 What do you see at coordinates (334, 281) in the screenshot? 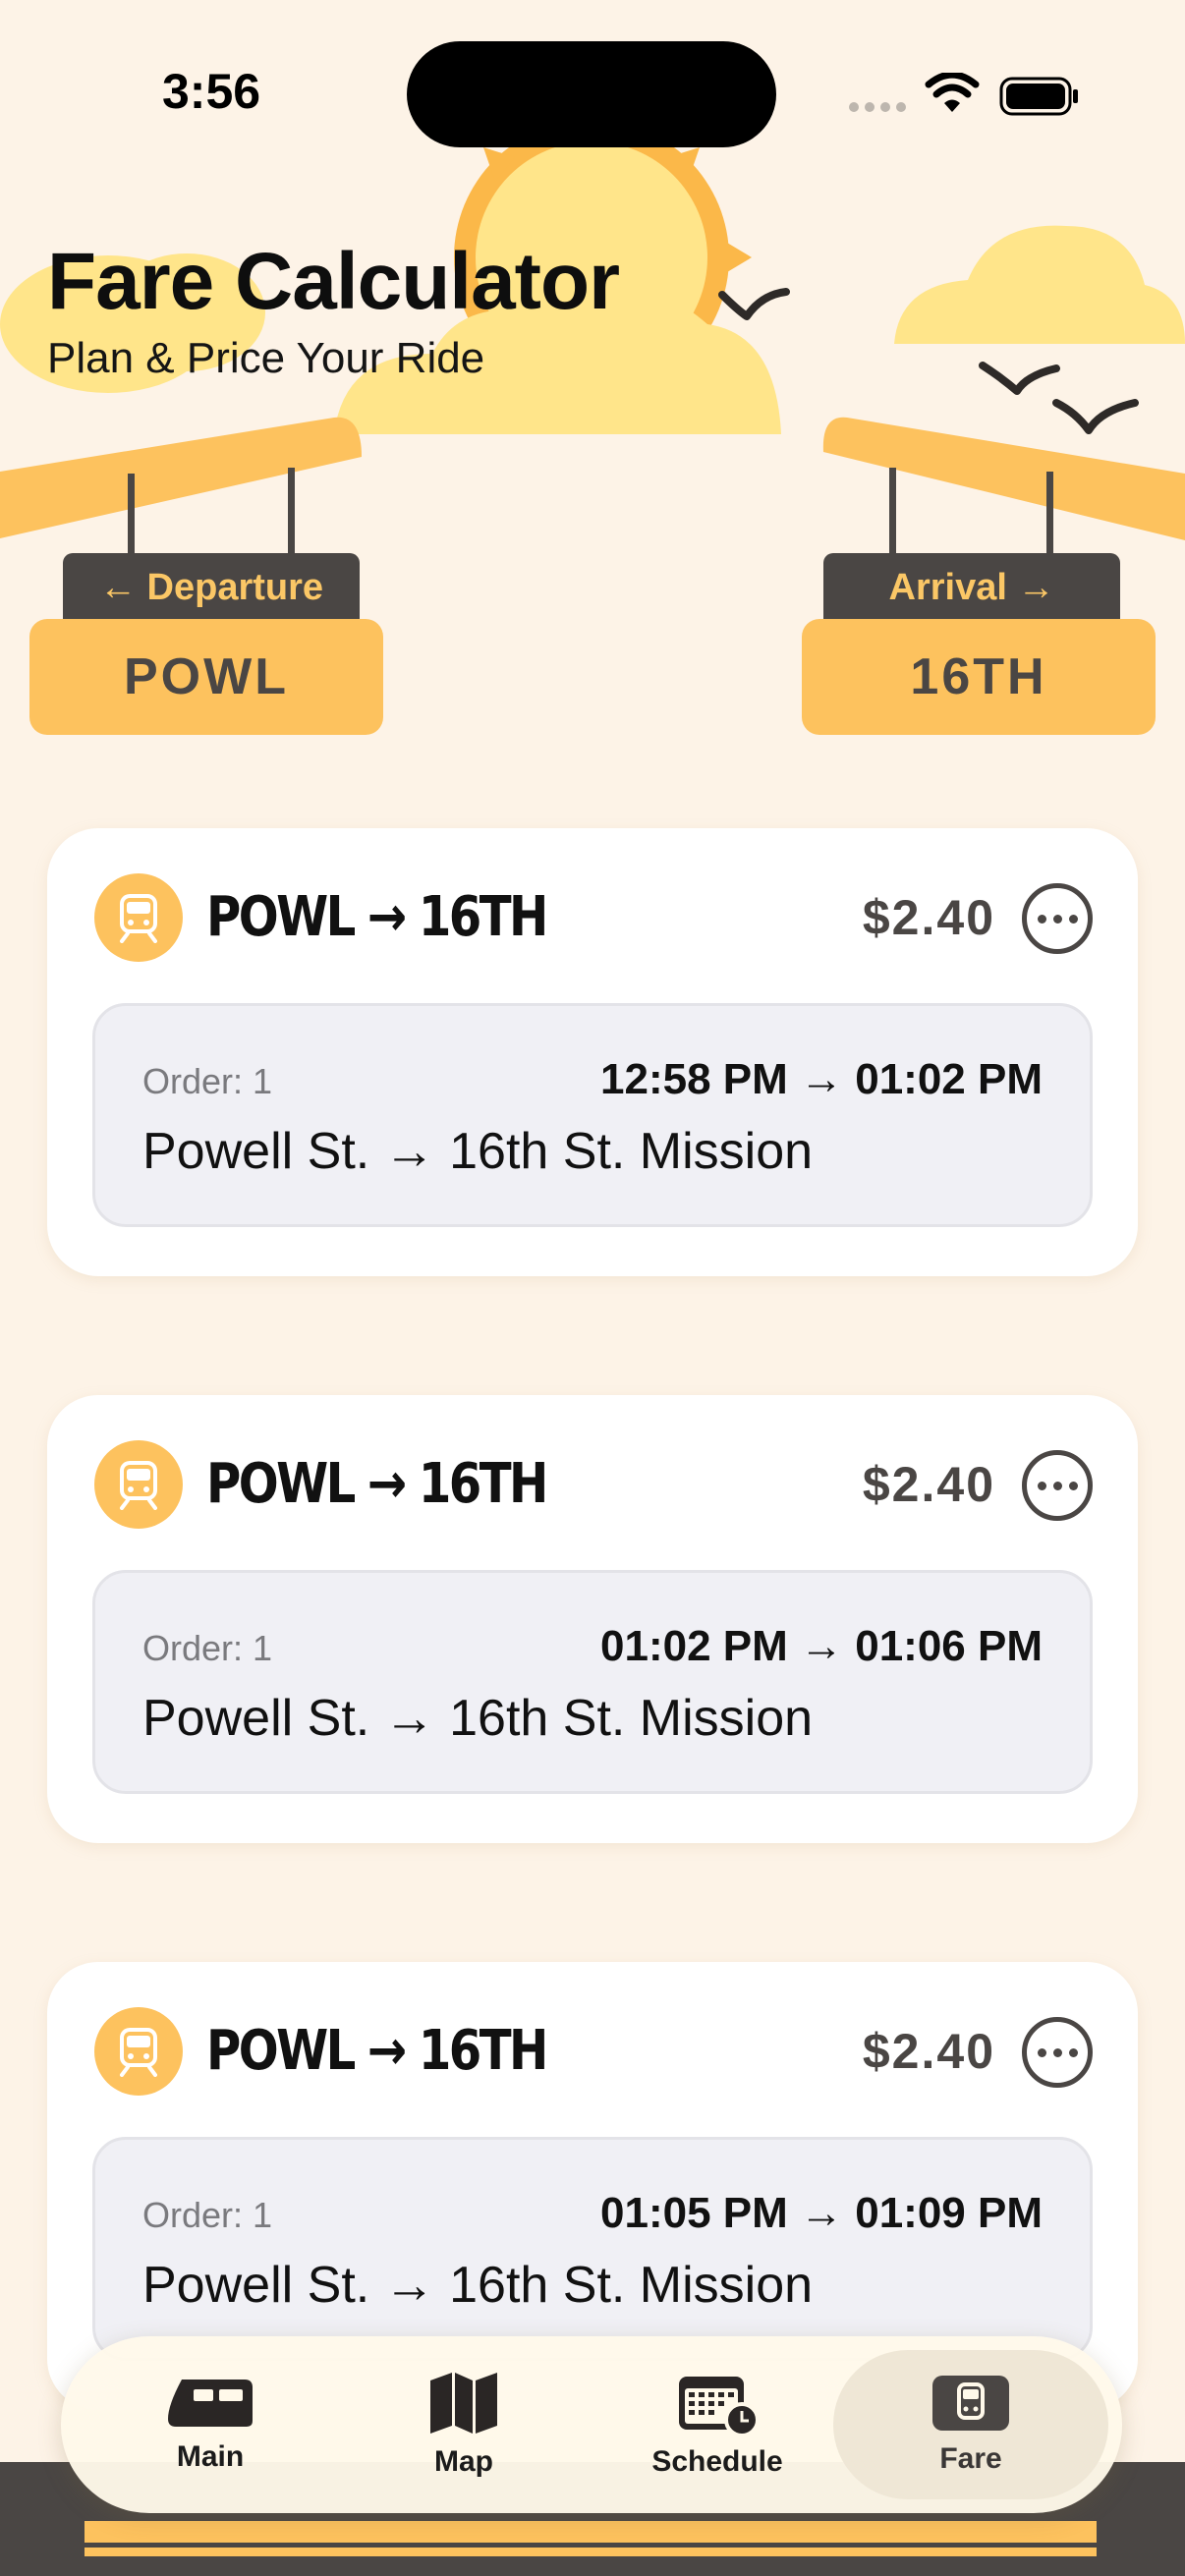
I see `page-title: Fare Calculator` at bounding box center [334, 281].